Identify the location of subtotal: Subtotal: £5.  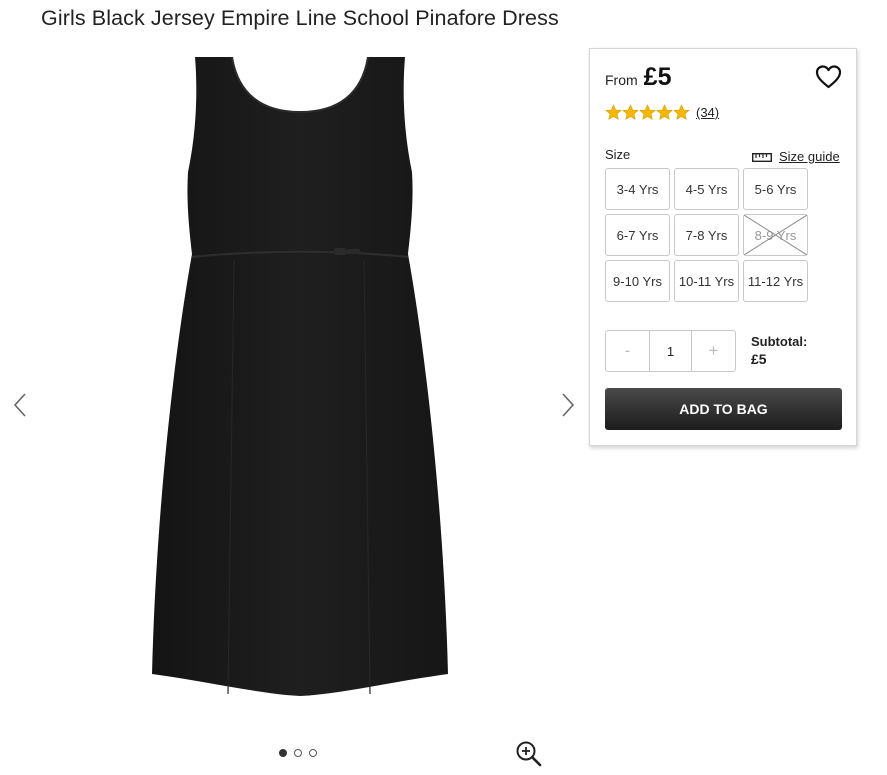
(779, 350).